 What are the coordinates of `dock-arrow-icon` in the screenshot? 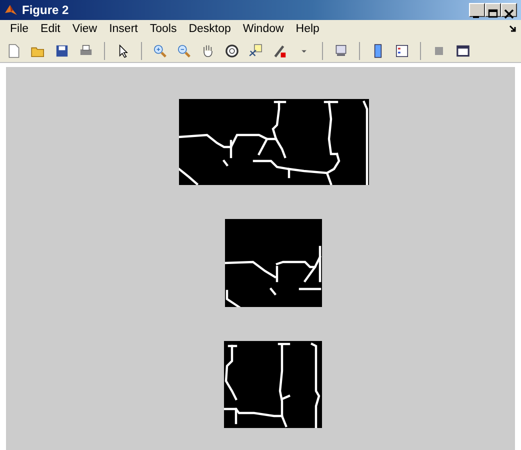 It's located at (513, 28).